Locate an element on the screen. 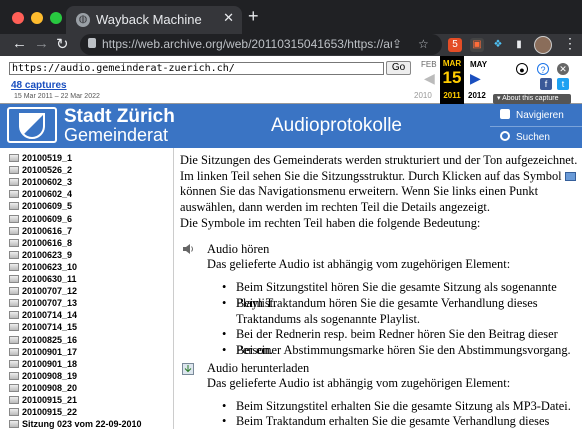 The width and height of the screenshot is (582, 429). capture-range: 15 Mar 2011 – 22 Mar 2022 is located at coordinates (57, 96).